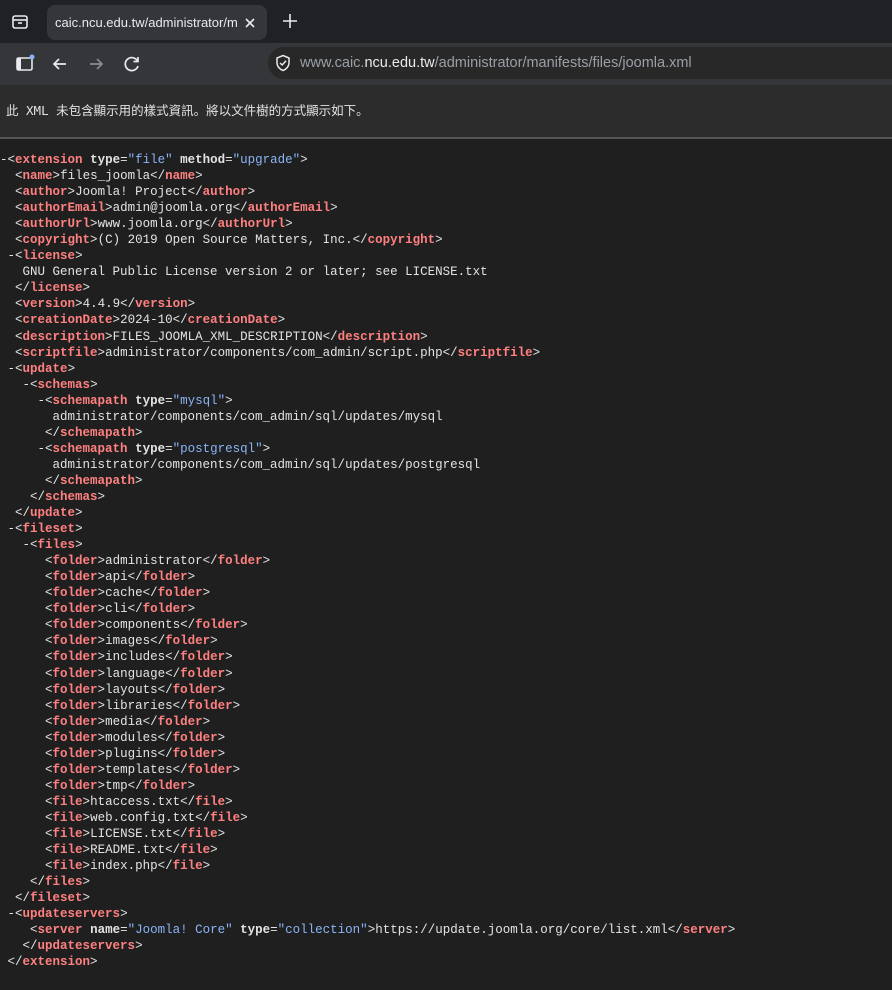 The width and height of the screenshot is (892, 990). Describe the element at coordinates (96, 64) in the screenshot. I see `forward-arrow-icon` at that location.